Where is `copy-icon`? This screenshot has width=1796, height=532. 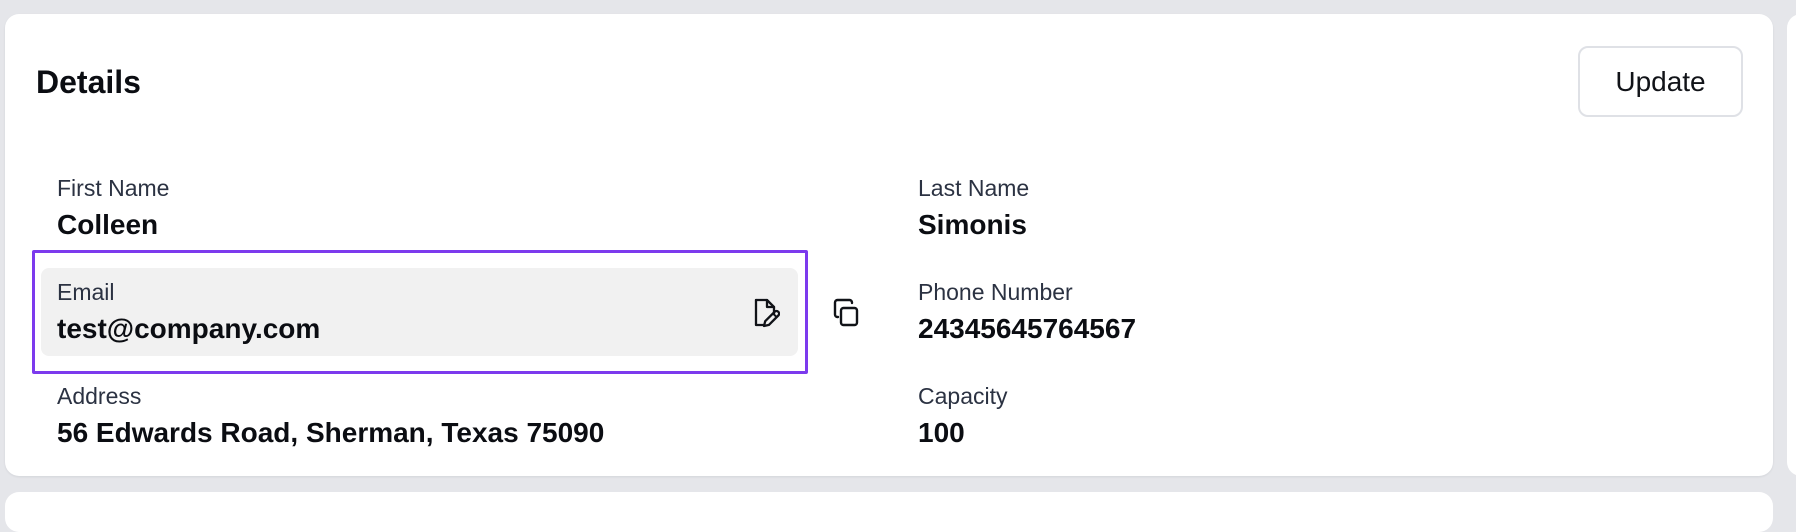
copy-icon is located at coordinates (846, 313).